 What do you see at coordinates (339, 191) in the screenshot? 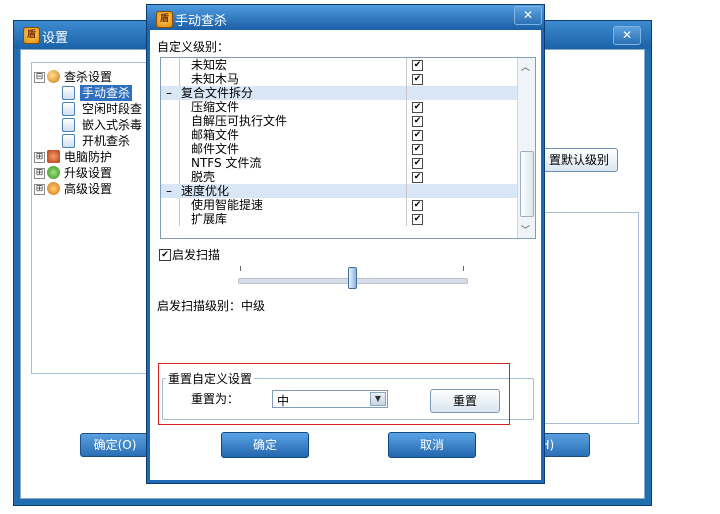
I see `list-group-row: – 速度优化` at bounding box center [339, 191].